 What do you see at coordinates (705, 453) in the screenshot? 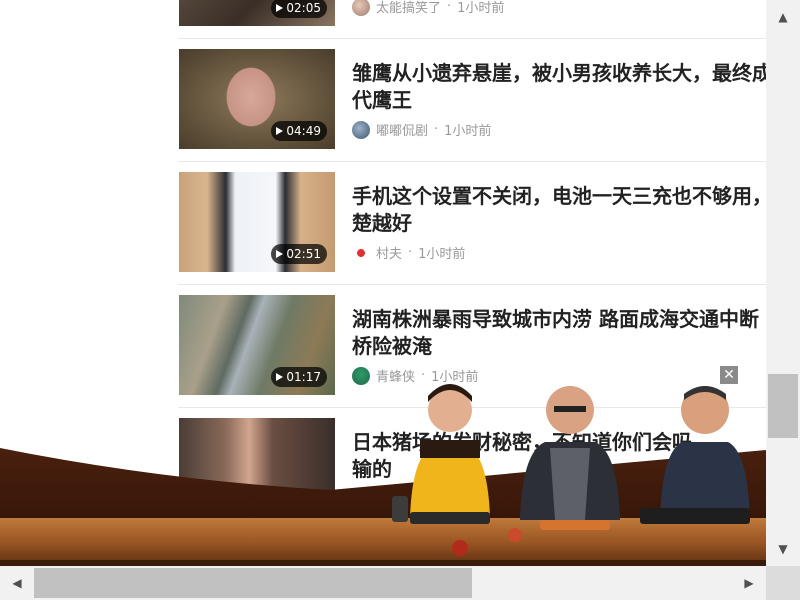
I see `ad-person-right` at bounding box center [705, 453].